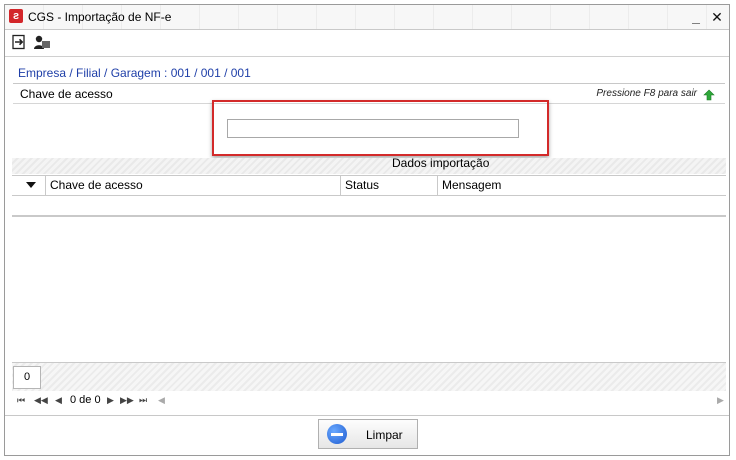 This screenshot has width=736, height=460. What do you see at coordinates (369, 401) in the screenshot?
I see `record-navigator: ⏮ ◀◀ ◀ 0 de 0 ▶ ▶▶ ⏭ ◀ ▶` at bounding box center [369, 401].